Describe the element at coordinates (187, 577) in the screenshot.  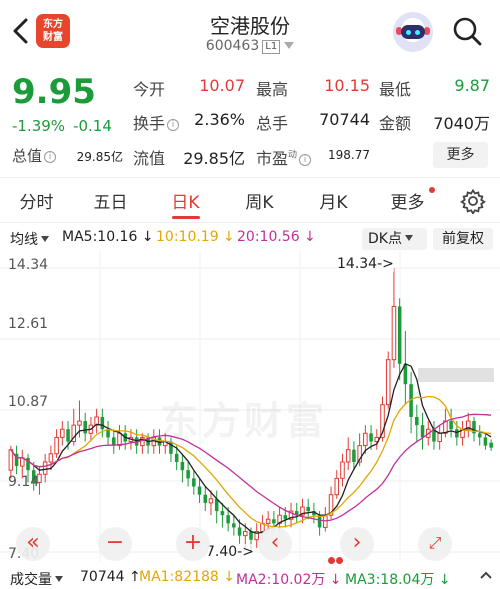
I see `volume-ma1: MA1:82188 ↓` at that location.